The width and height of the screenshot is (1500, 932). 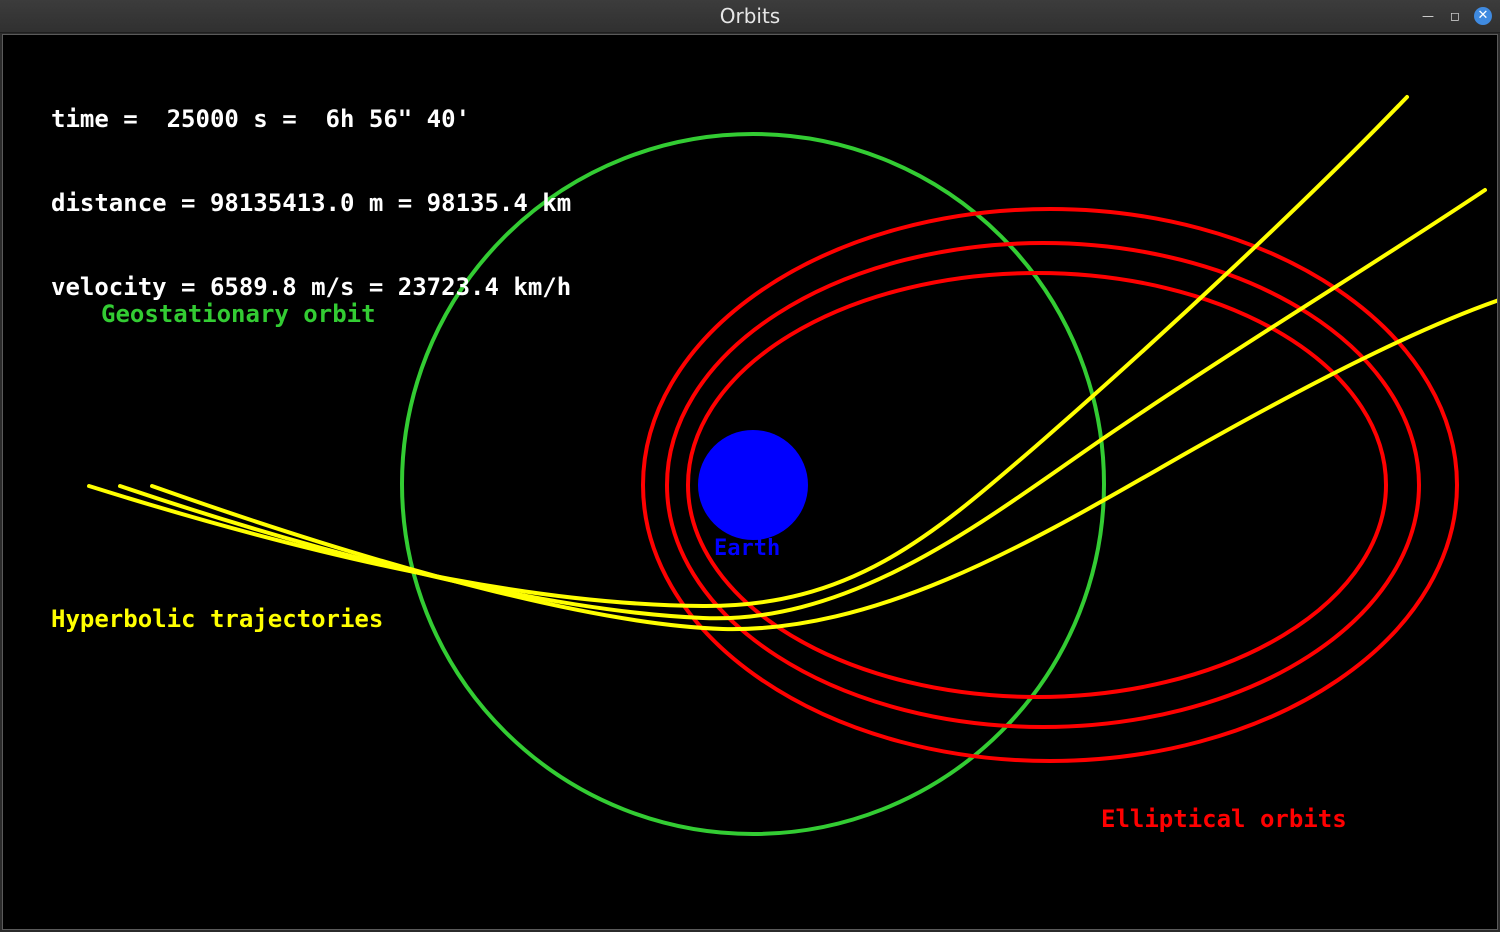 I want to click on earth-label: Earth, so click(x=747, y=548).